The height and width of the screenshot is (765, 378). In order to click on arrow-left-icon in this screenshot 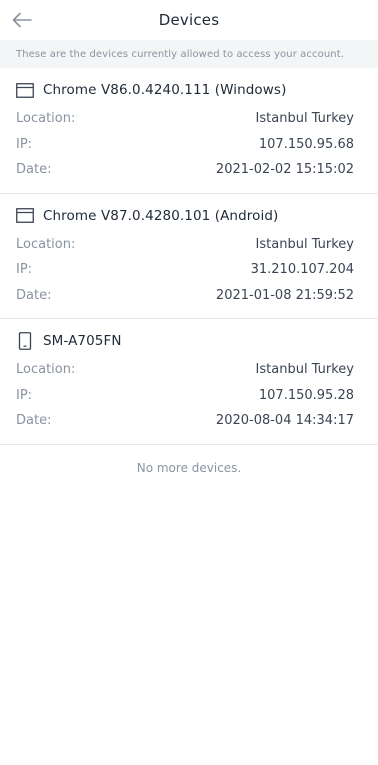, I will do `click(22, 20)`.